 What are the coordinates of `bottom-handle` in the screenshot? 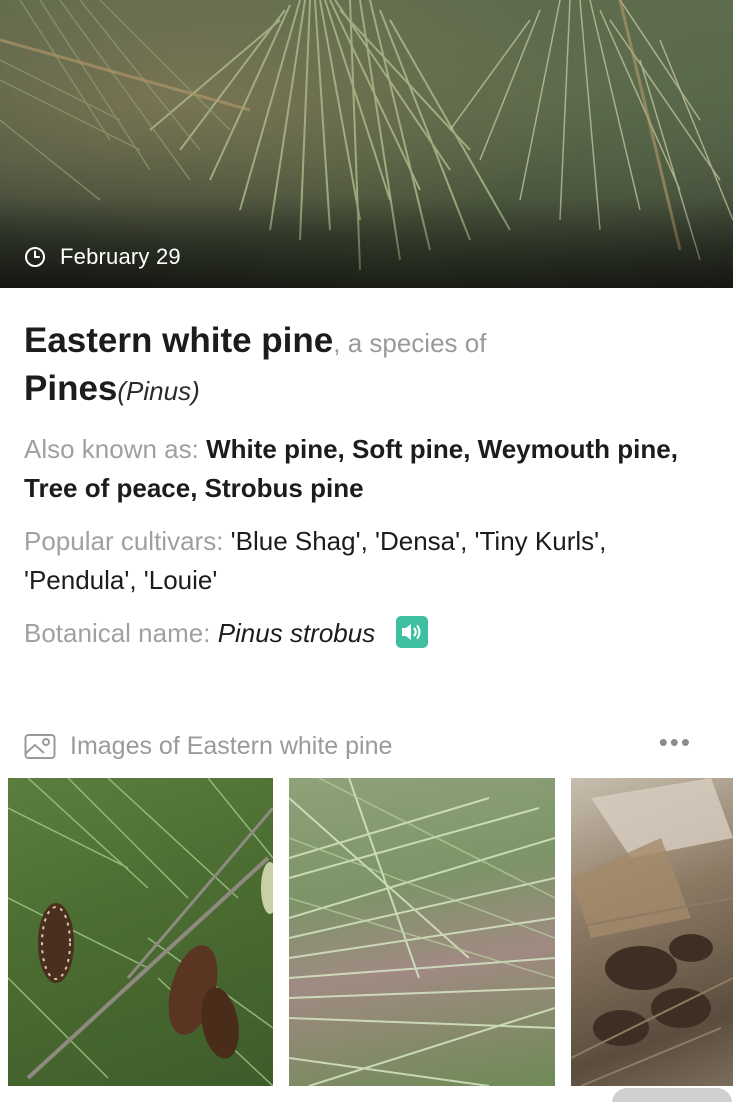 It's located at (672, 1095).